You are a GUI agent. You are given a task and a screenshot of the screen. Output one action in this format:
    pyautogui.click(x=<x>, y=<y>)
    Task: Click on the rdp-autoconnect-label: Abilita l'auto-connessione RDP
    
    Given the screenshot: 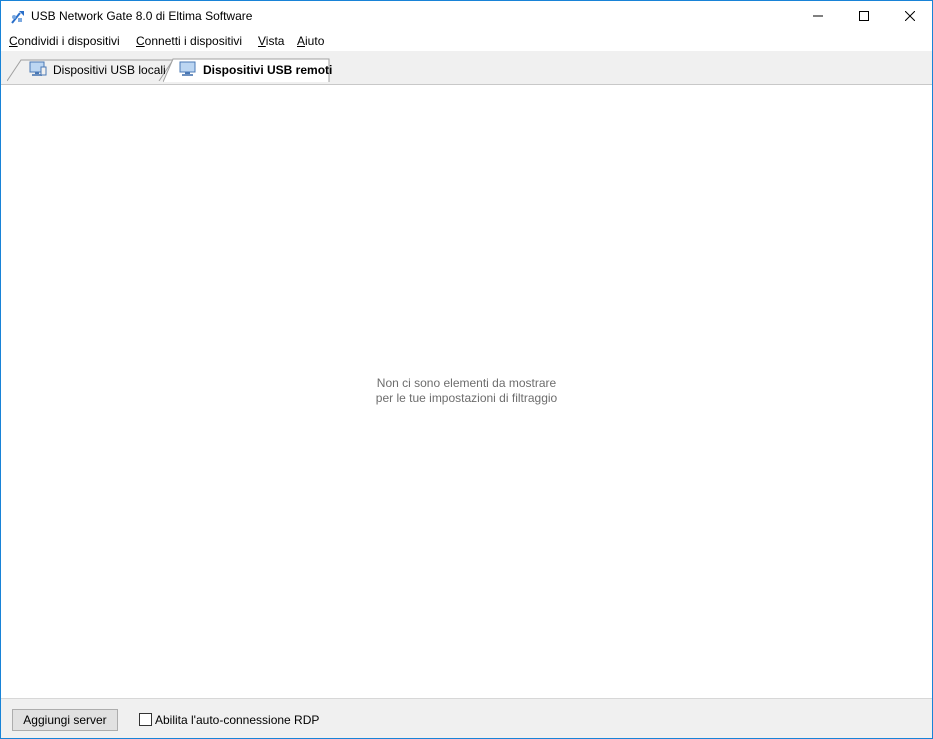 What is the action you would take?
    pyautogui.click(x=237, y=720)
    